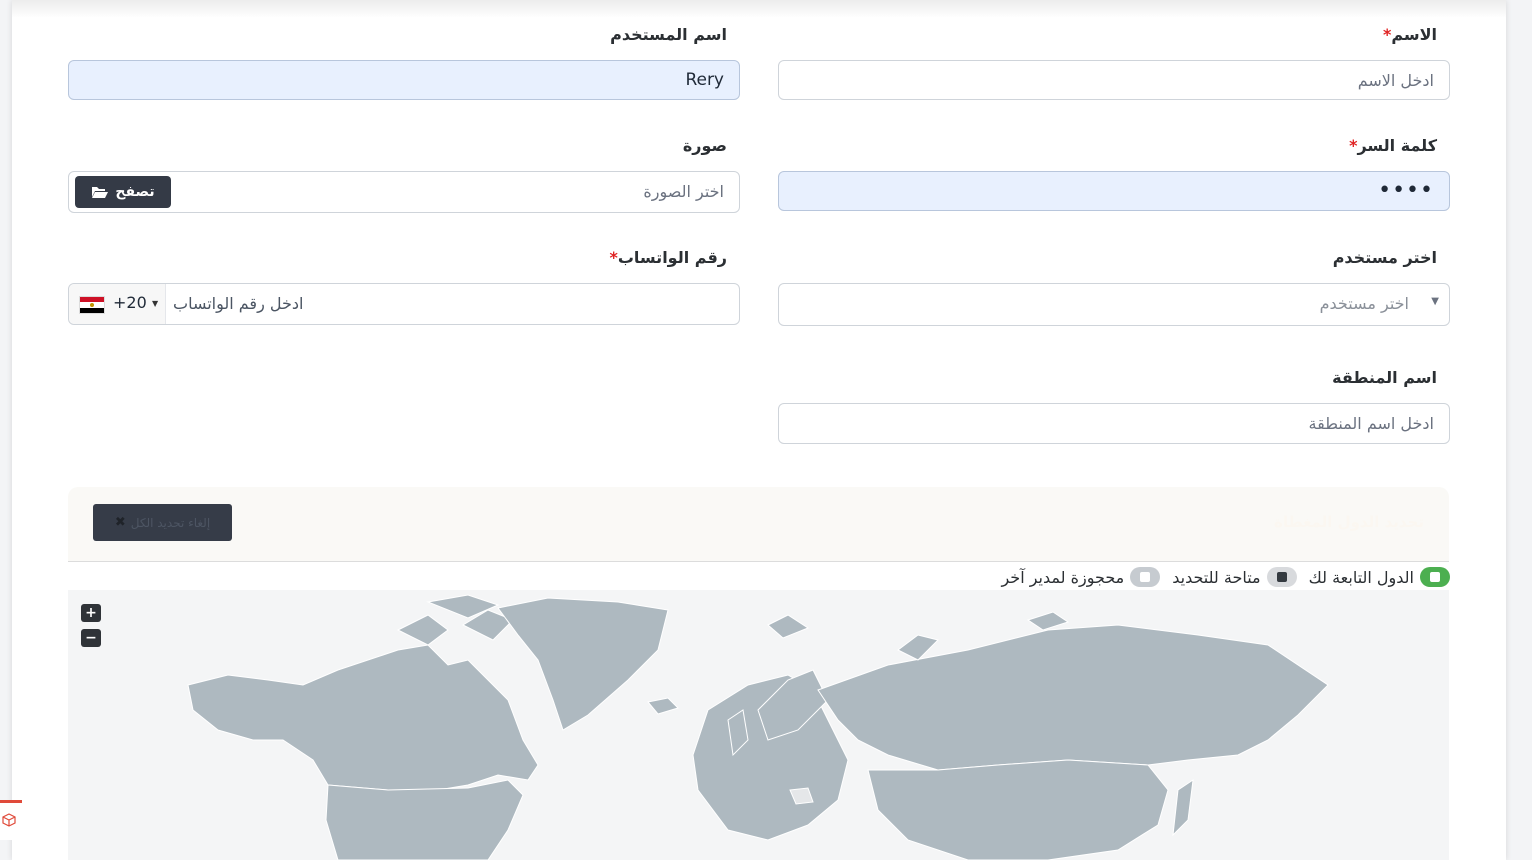  Describe the element at coordinates (1361, 577) in the screenshot. I see `legend-owned-label: الدول التابعة لك` at that location.